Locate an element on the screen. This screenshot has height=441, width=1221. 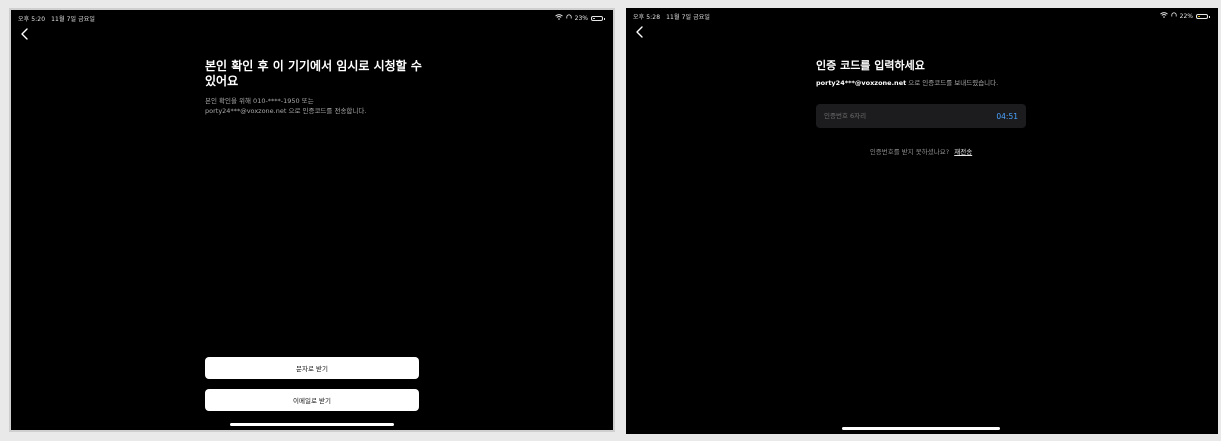
resend-prompt: 인증번호를 받지 못하셨나요? is located at coordinates (909, 152).